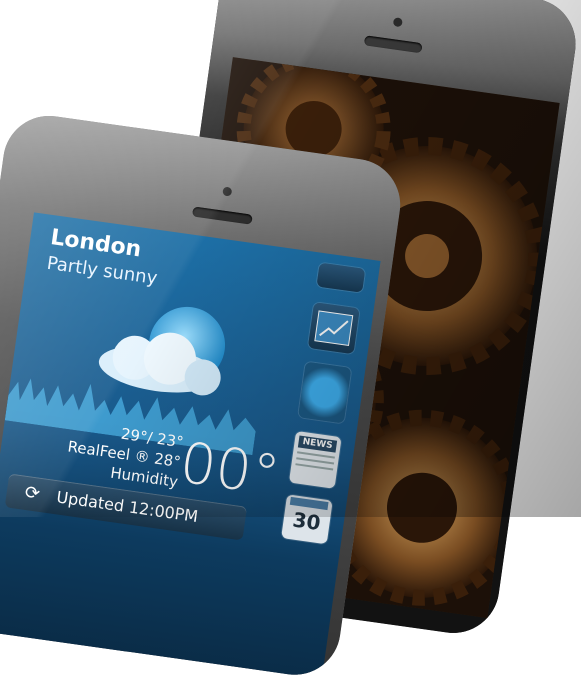 This screenshot has width=581, height=681. I want to click on calendar-number: 30, so click(307, 521).